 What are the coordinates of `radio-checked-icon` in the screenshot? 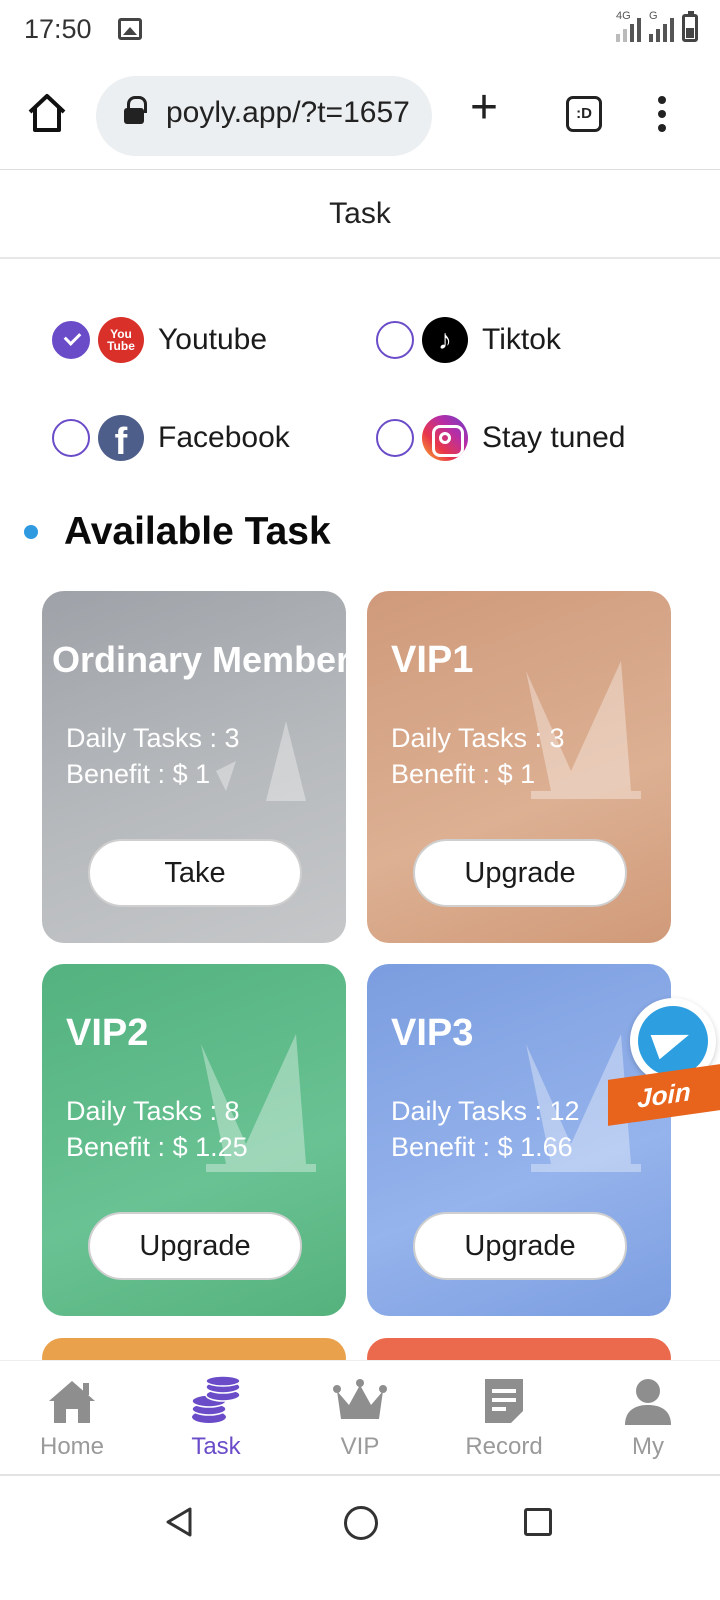 It's located at (71, 340).